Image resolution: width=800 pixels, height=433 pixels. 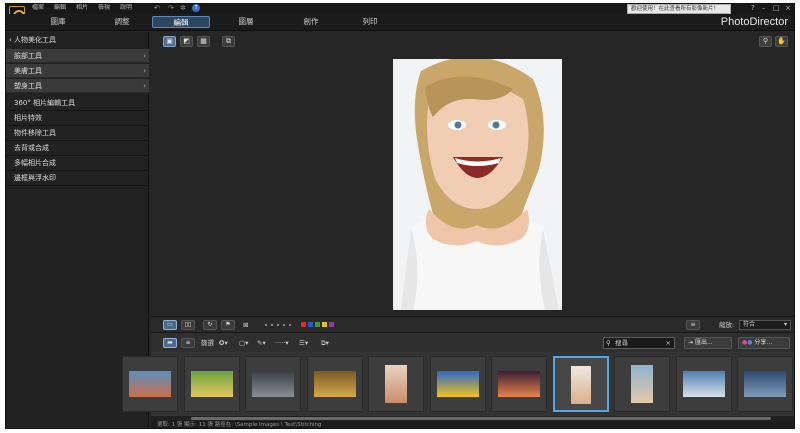 I want to click on close-icon: ×, so click(x=788, y=8).